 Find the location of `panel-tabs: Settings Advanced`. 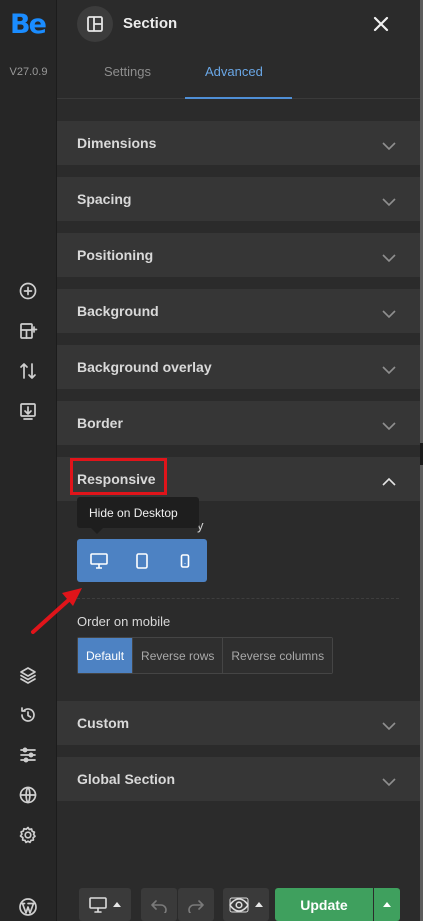

panel-tabs: Settings Advanced is located at coordinates (238, 75).